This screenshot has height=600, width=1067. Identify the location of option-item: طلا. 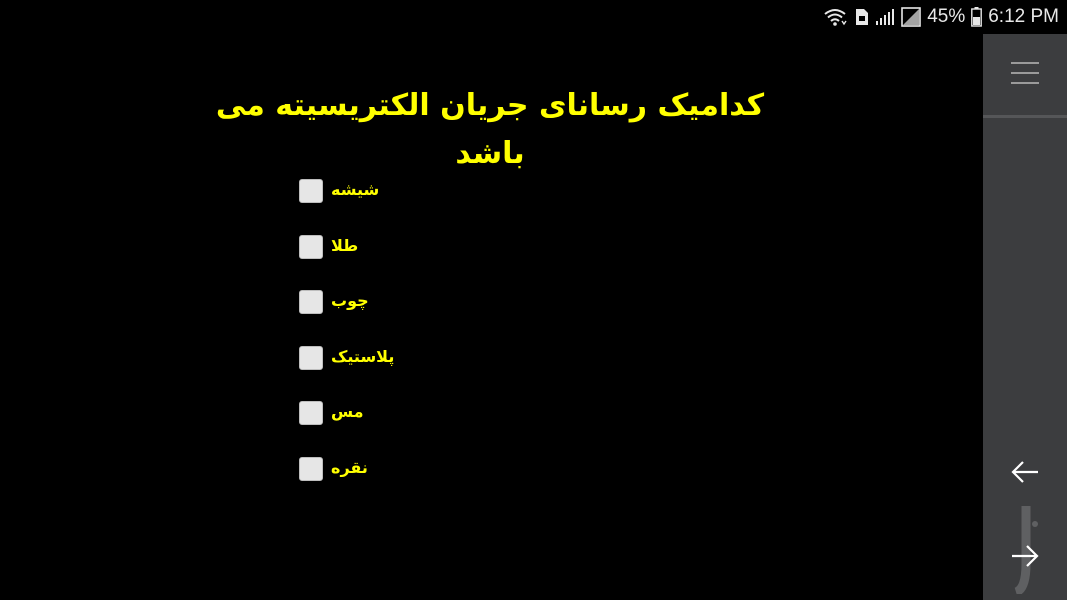
(449, 261).